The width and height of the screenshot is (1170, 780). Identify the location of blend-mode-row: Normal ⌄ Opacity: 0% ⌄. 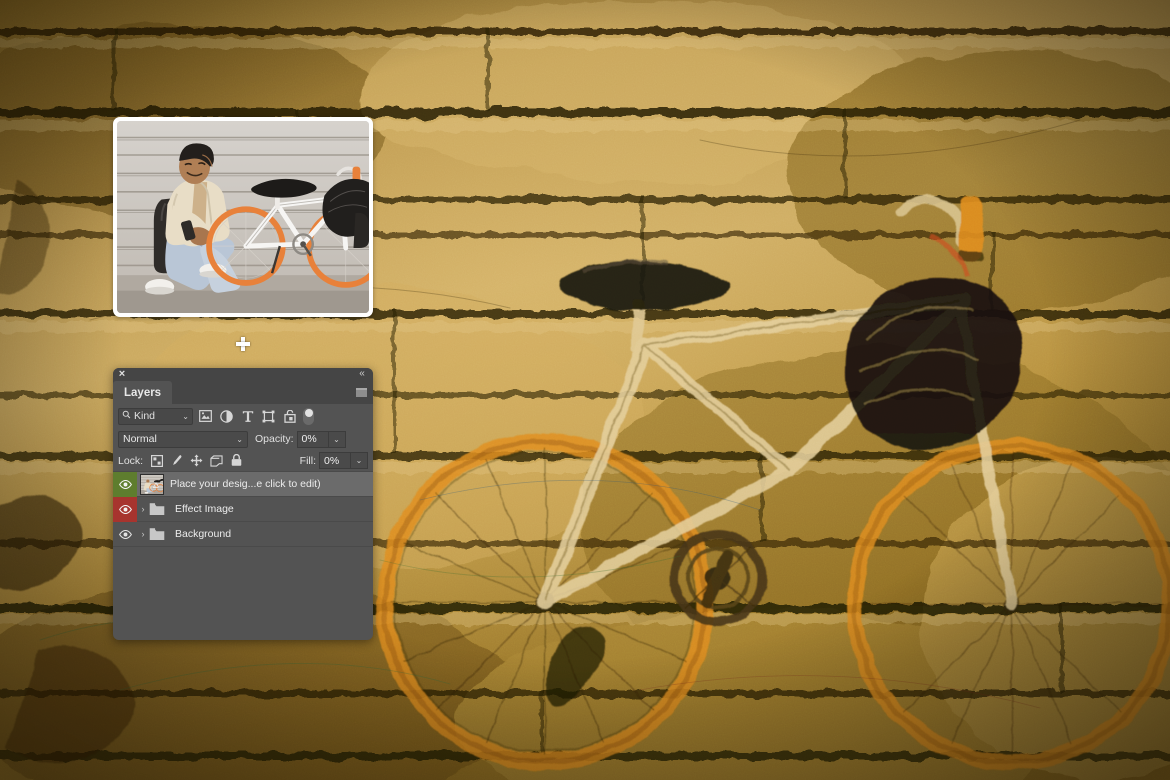
(243, 439).